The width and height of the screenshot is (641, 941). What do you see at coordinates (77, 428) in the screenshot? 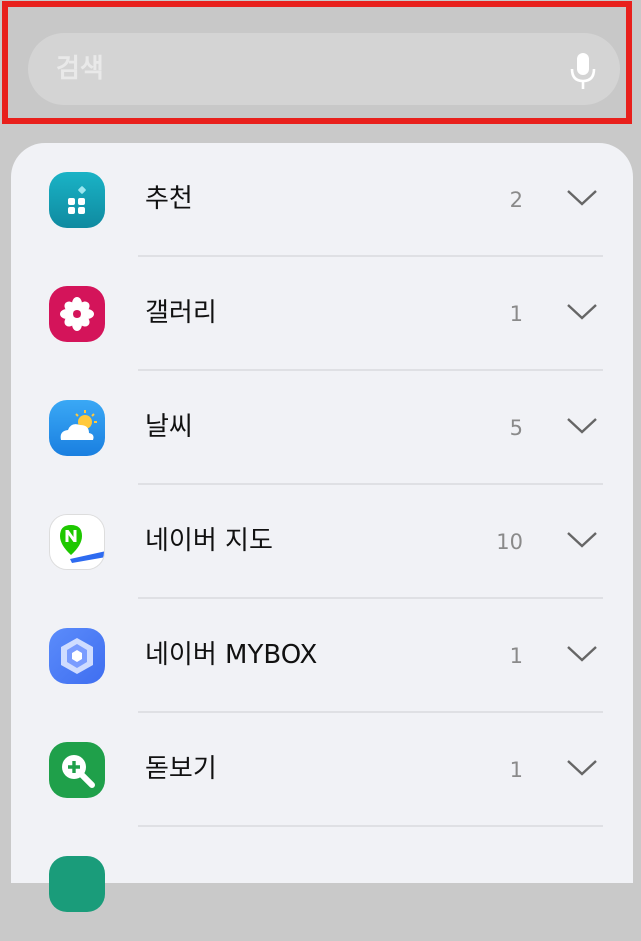
I see `weather-icon` at bounding box center [77, 428].